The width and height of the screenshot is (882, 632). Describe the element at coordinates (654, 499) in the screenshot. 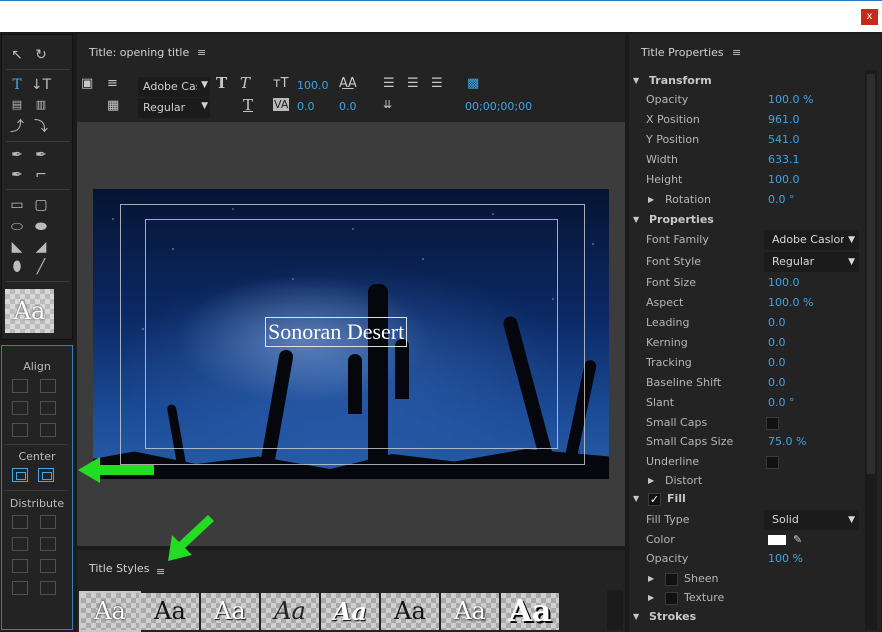

I see `fill-checkbox: ✓` at that location.